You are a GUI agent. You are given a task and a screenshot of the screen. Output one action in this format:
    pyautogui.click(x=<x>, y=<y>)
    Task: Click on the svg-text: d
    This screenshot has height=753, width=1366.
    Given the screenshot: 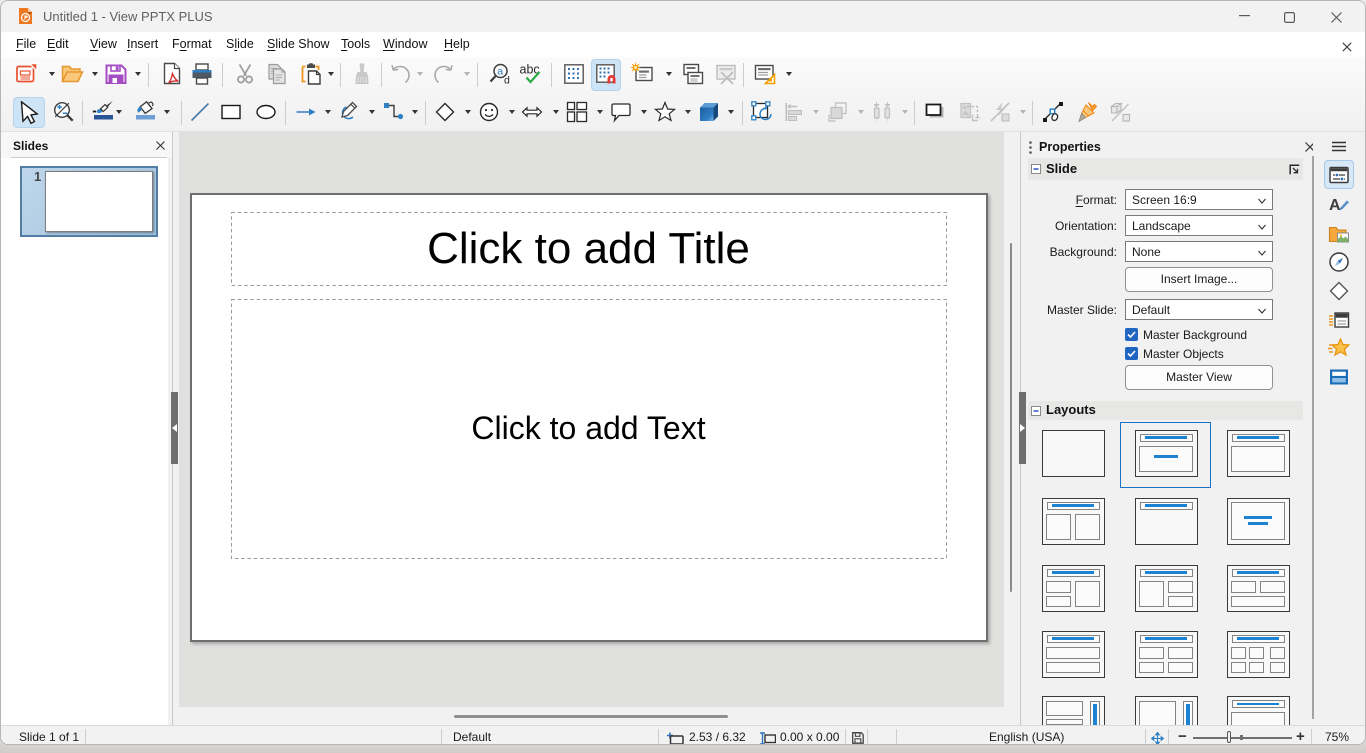 What is the action you would take?
    pyautogui.click(x=507, y=81)
    